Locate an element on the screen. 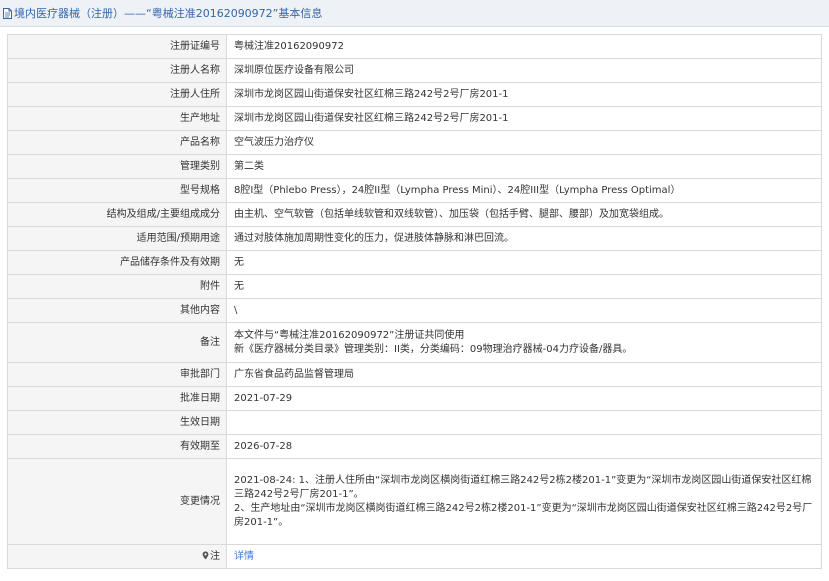 This screenshot has width=829, height=581. table-row: 附件 无 is located at coordinates (414, 286).